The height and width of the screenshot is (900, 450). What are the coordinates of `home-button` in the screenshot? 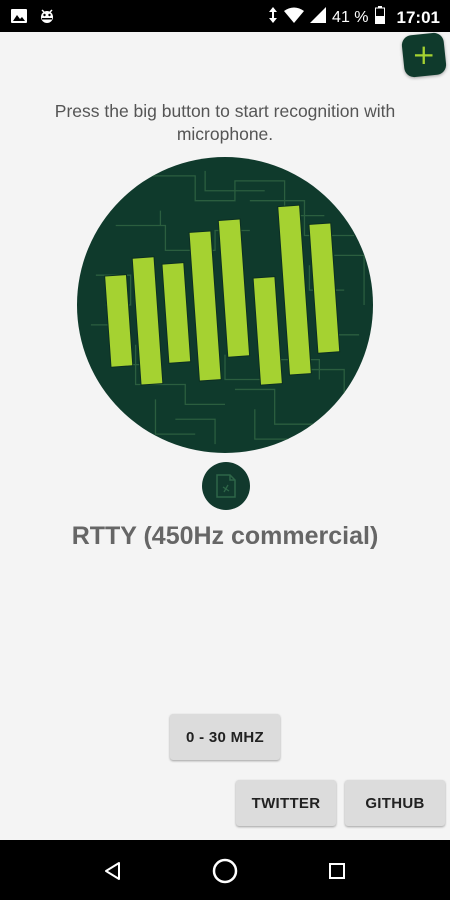 It's located at (225, 871).